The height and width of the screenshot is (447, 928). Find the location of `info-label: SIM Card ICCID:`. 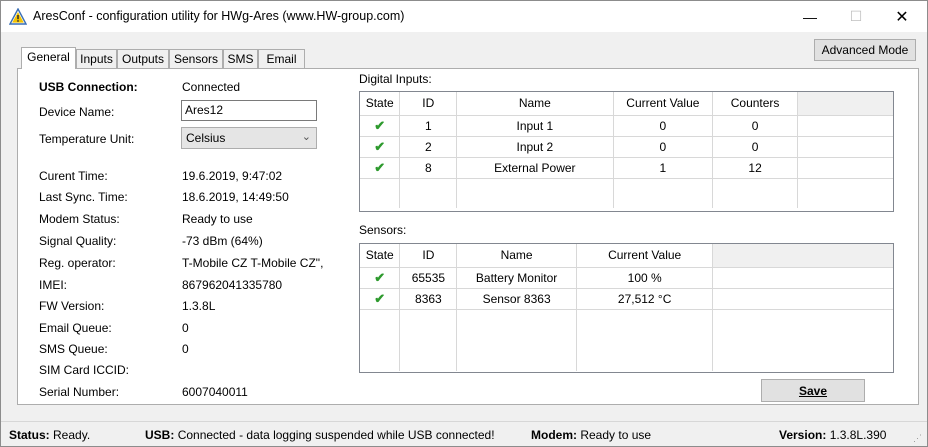

info-label: SIM Card ICCID: is located at coordinates (84, 370).